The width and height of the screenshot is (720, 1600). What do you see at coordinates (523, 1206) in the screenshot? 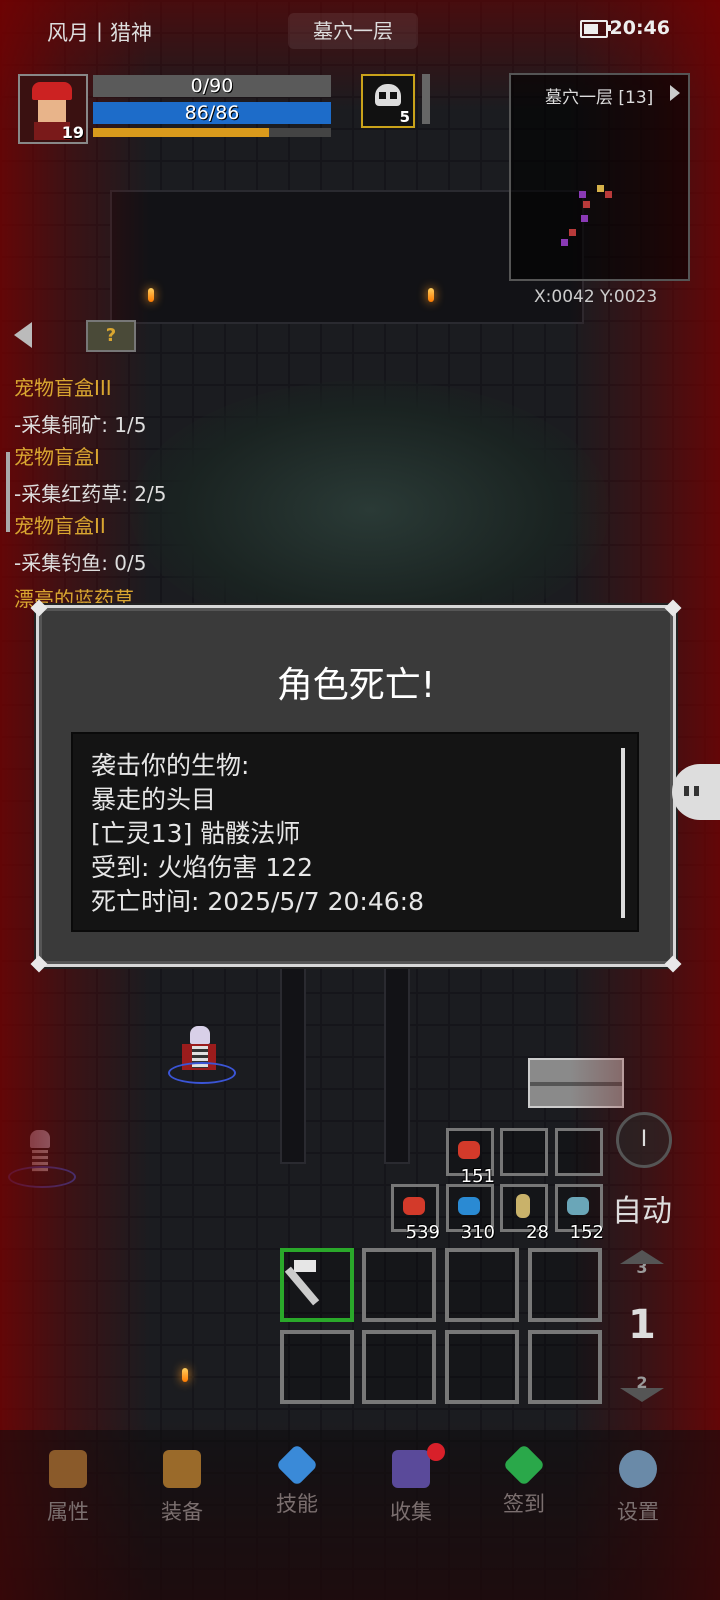
I see `scroll-icon` at bounding box center [523, 1206].